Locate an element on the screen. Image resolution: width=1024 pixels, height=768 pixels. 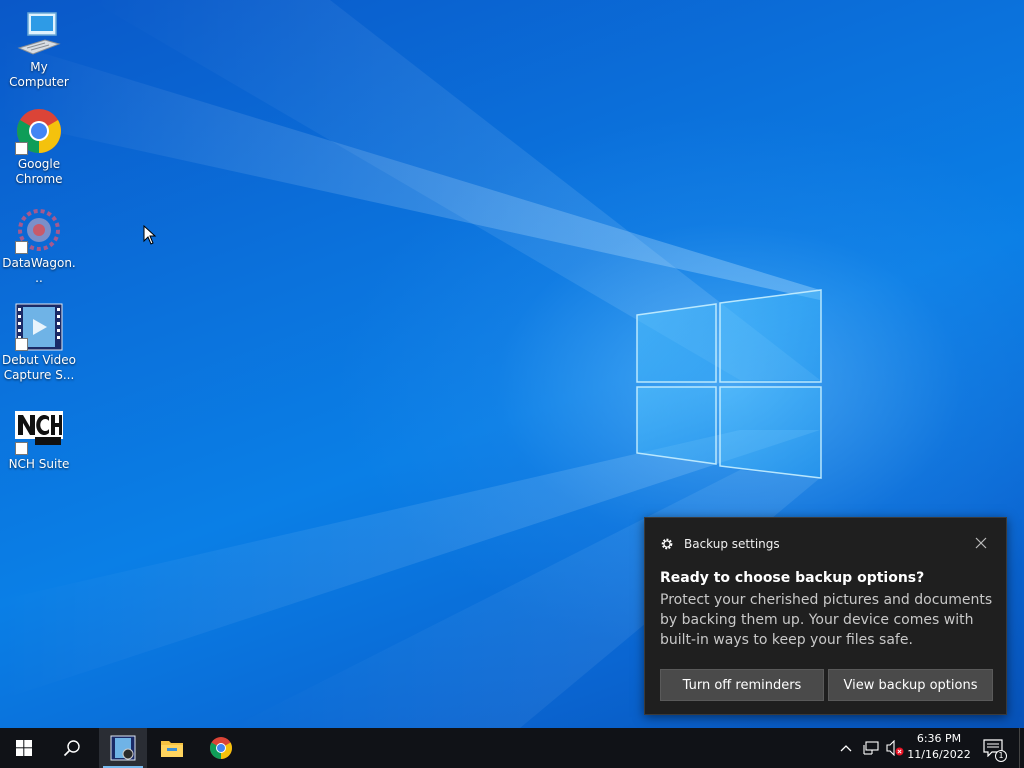
volume-button is located at coordinates (895, 748).